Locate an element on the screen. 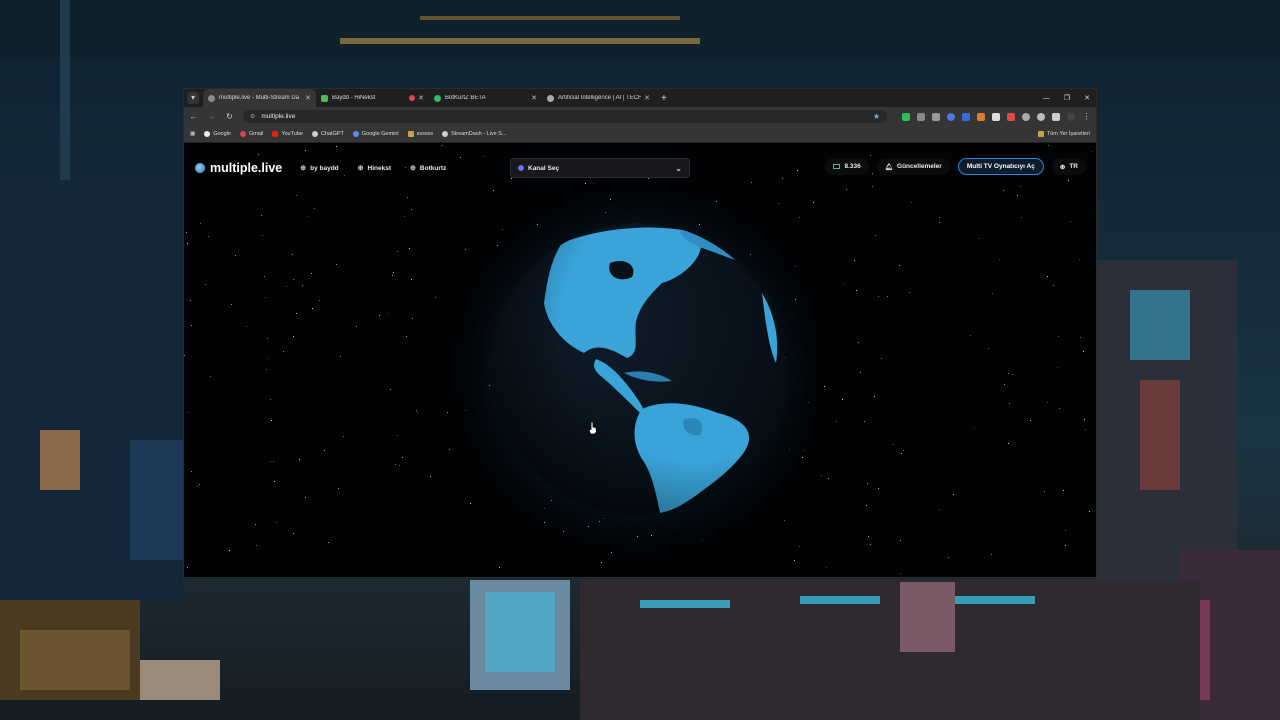 This screenshot has width=1280, height=720. menu-kebab-icon: ⋮ is located at coordinates (1086, 116).